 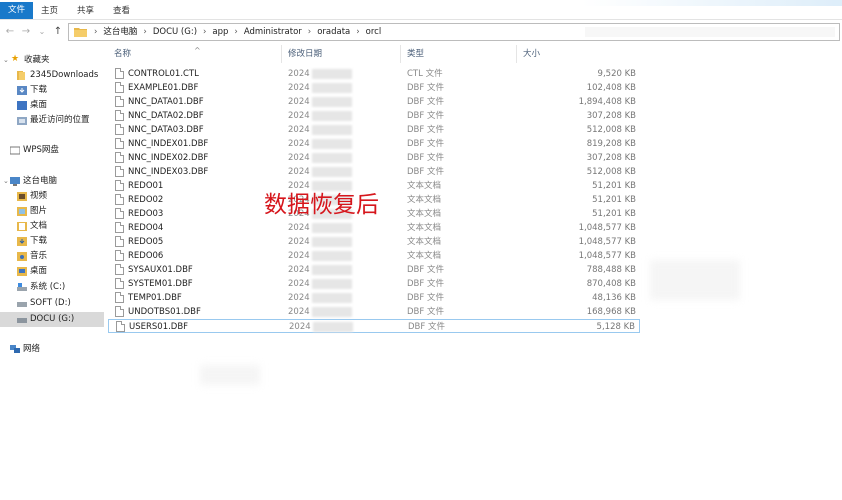 What do you see at coordinates (374, 172) in the screenshot?
I see `file-row: NNC_INDEX03.DBF 2024 DBF 文件 512,008 KB` at bounding box center [374, 172].